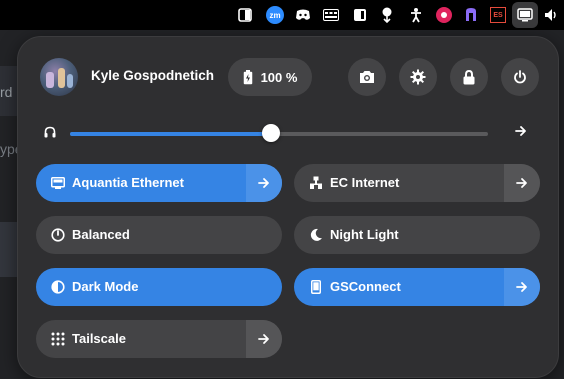 Image resolution: width=564 pixels, height=379 pixels. I want to click on dark-mode-icon, so click(58, 287).